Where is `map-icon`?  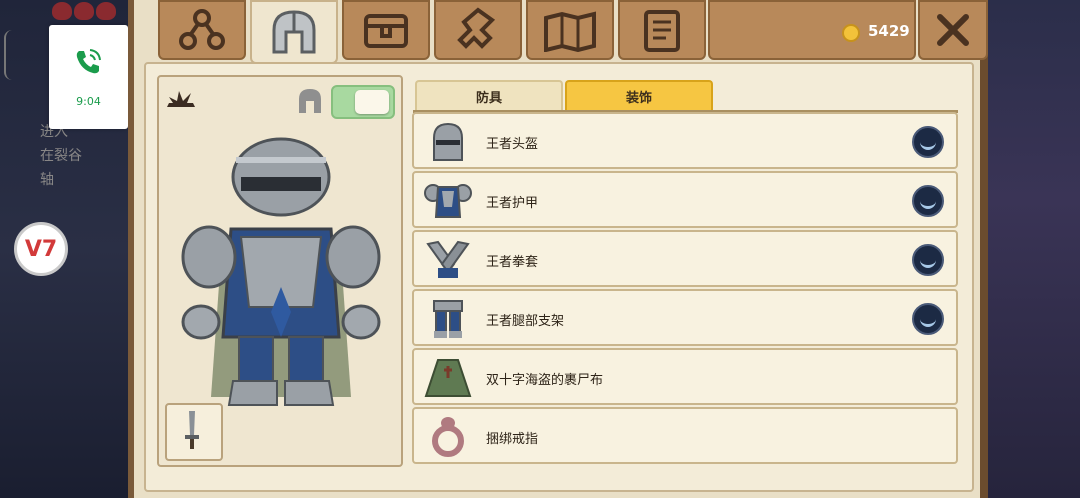
map-icon is located at coordinates (570, 31).